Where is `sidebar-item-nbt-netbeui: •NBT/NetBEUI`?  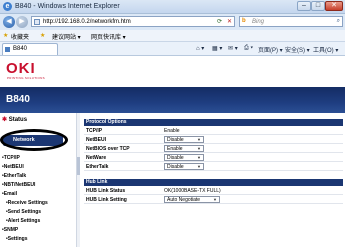
sidebar-item-nbt-netbeui: •NBT/NetBEUI is located at coordinates (18, 185).